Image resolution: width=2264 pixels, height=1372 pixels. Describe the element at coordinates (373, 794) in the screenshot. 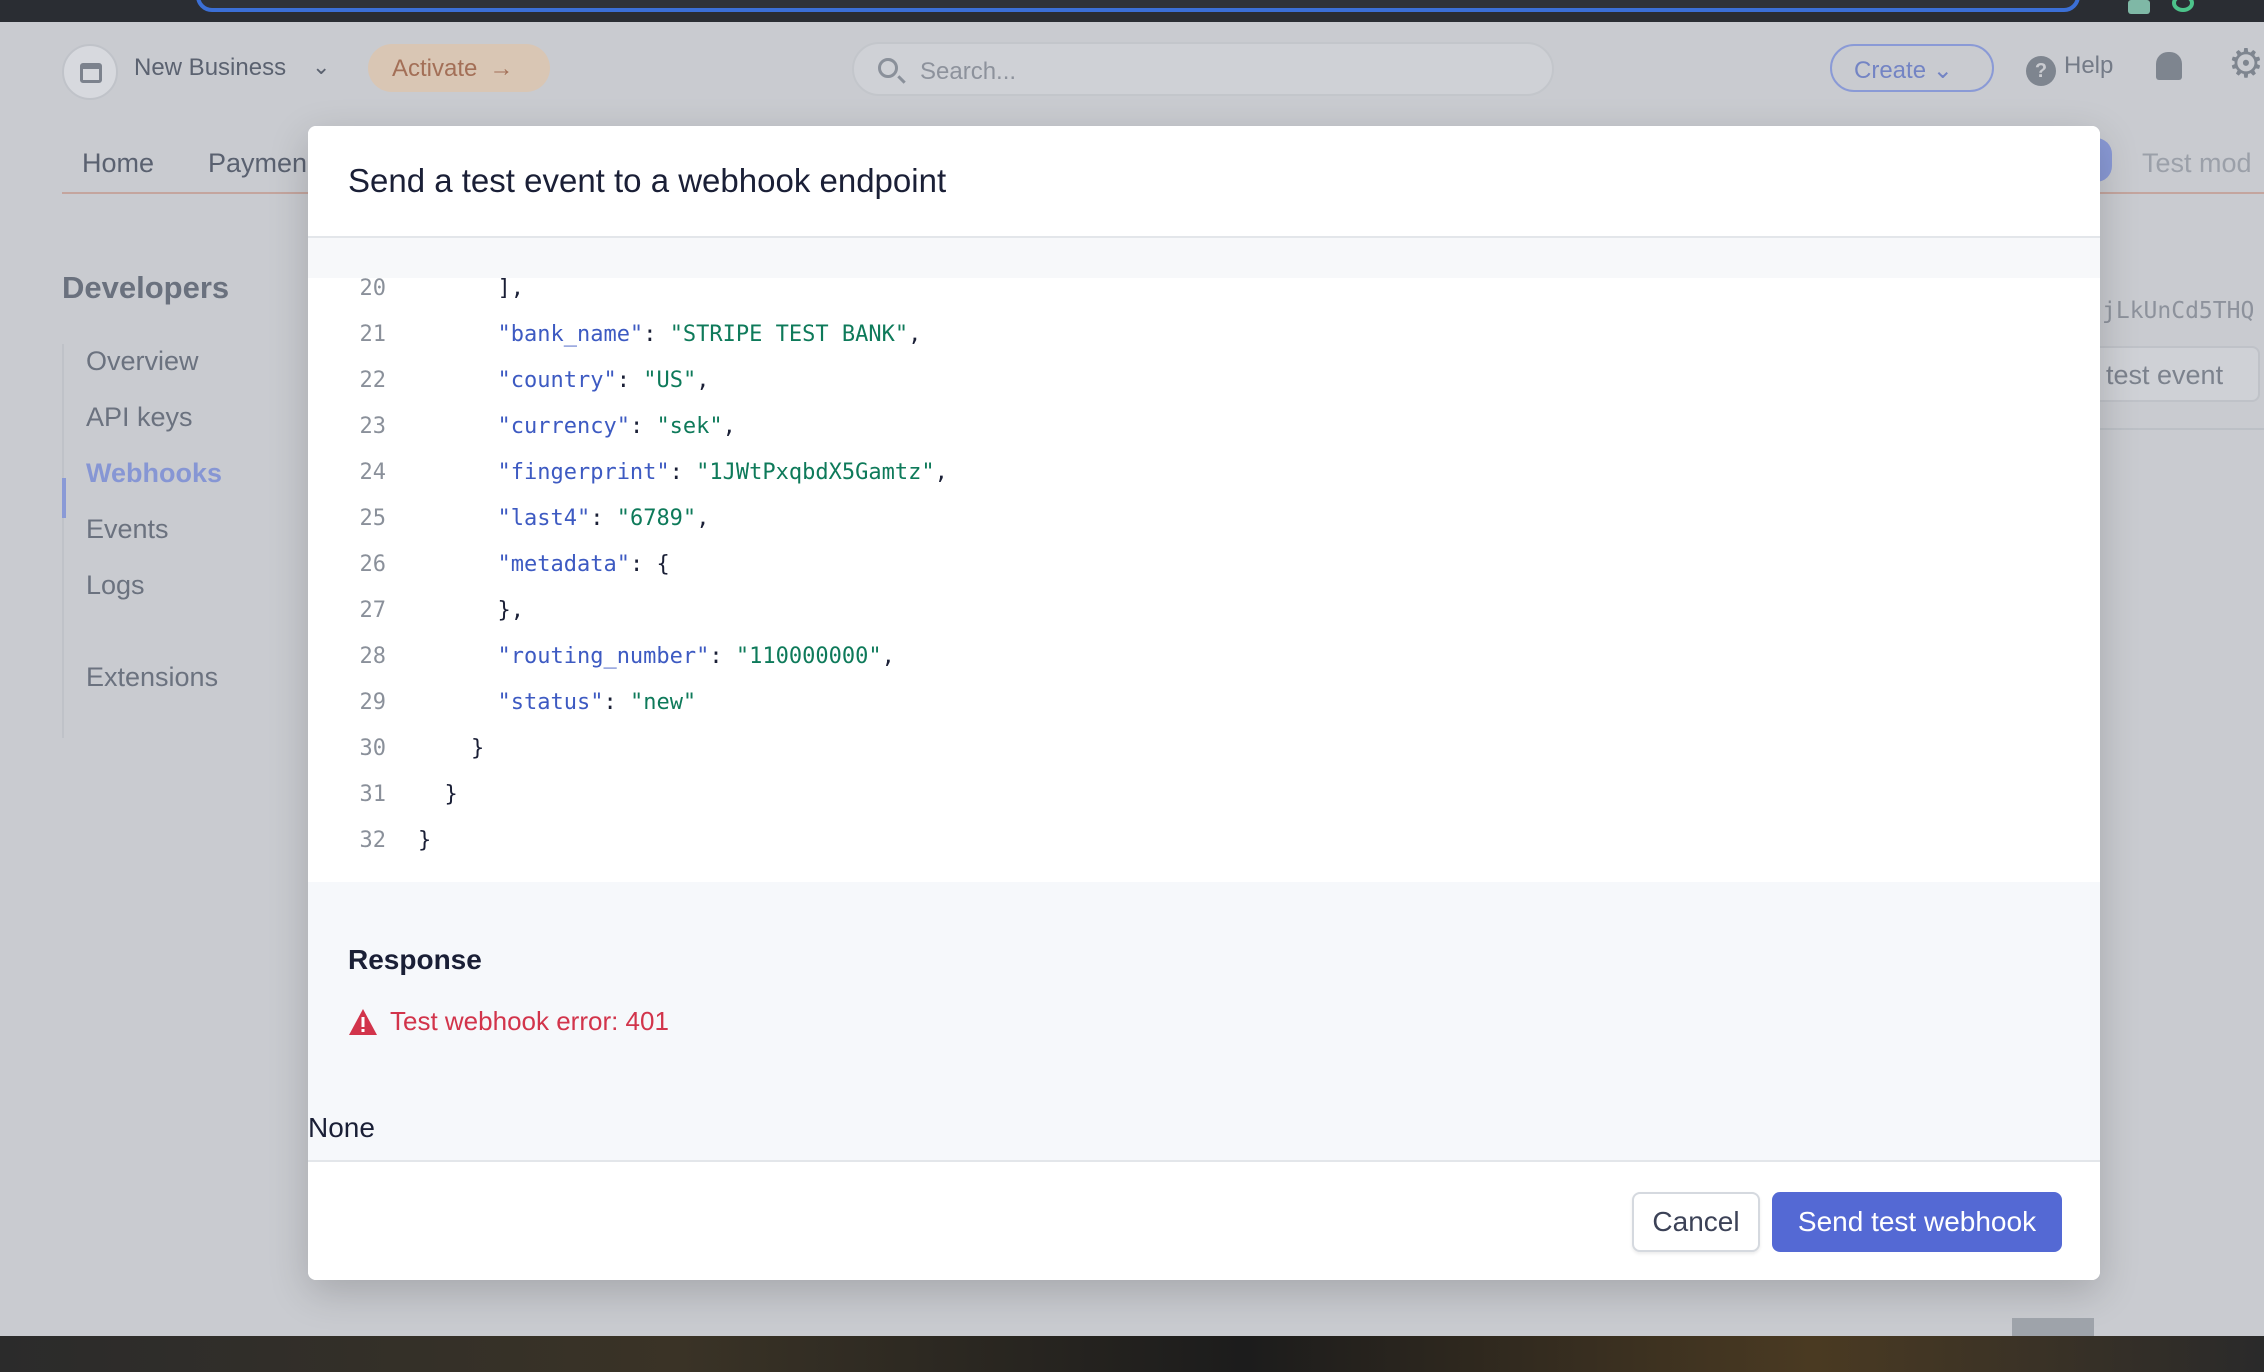

I see `line-number: 31` at that location.